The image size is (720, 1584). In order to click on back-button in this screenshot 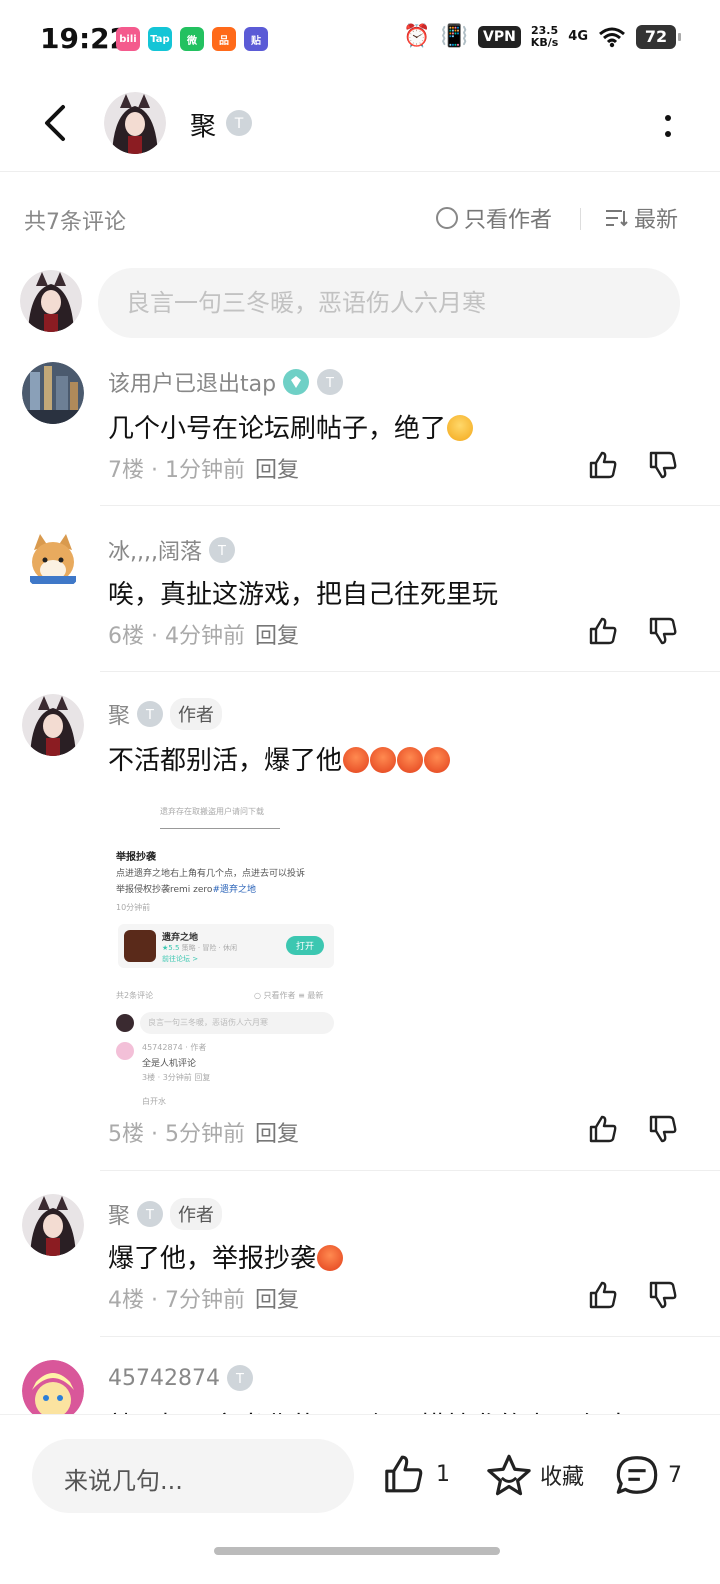, I will do `click(54, 123)`.